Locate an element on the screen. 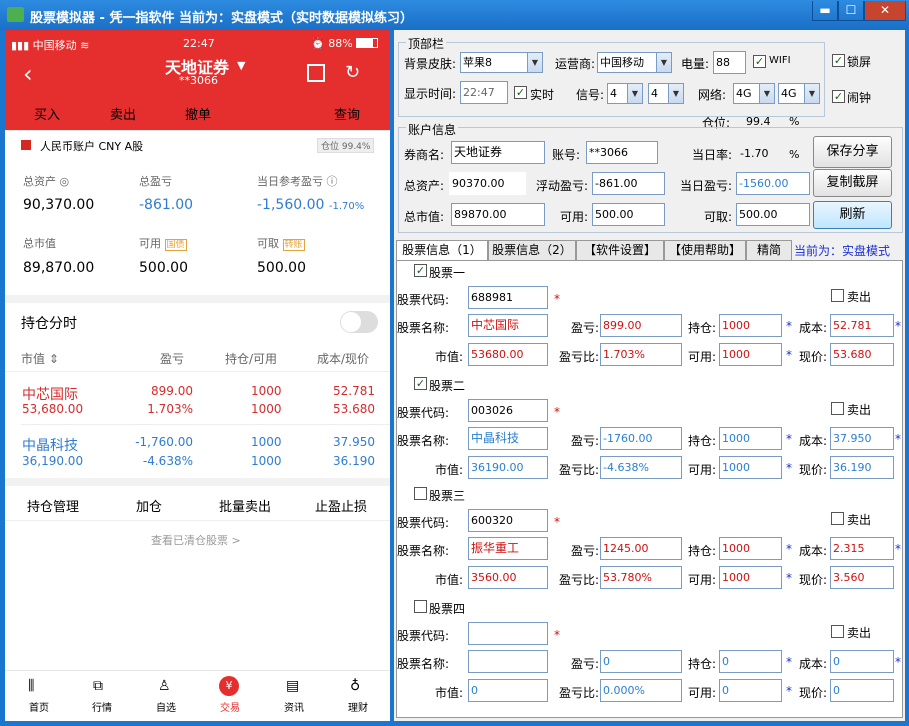 The height and width of the screenshot is (726, 909). cleared-stocks-link: 查看已清仓股票 > is located at coordinates (196, 540).